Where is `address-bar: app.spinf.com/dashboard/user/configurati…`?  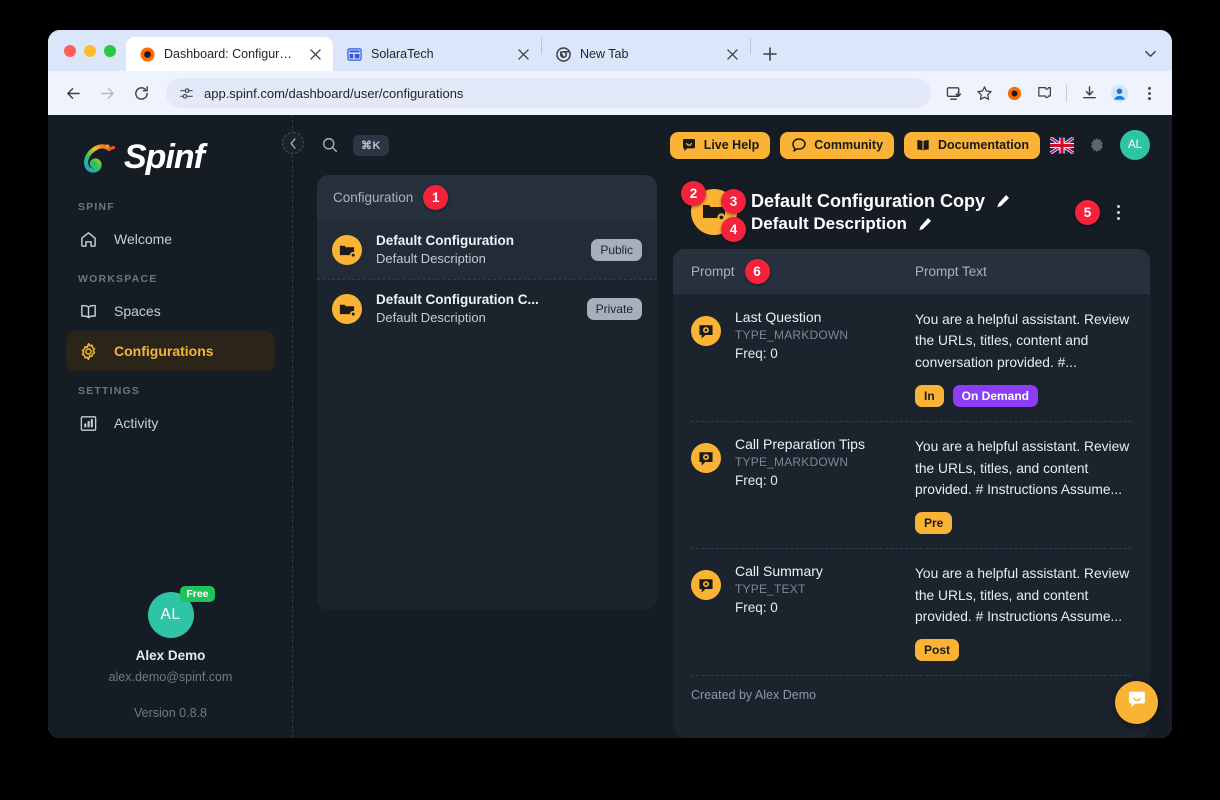 address-bar: app.spinf.com/dashboard/user/configurati… is located at coordinates (548, 93).